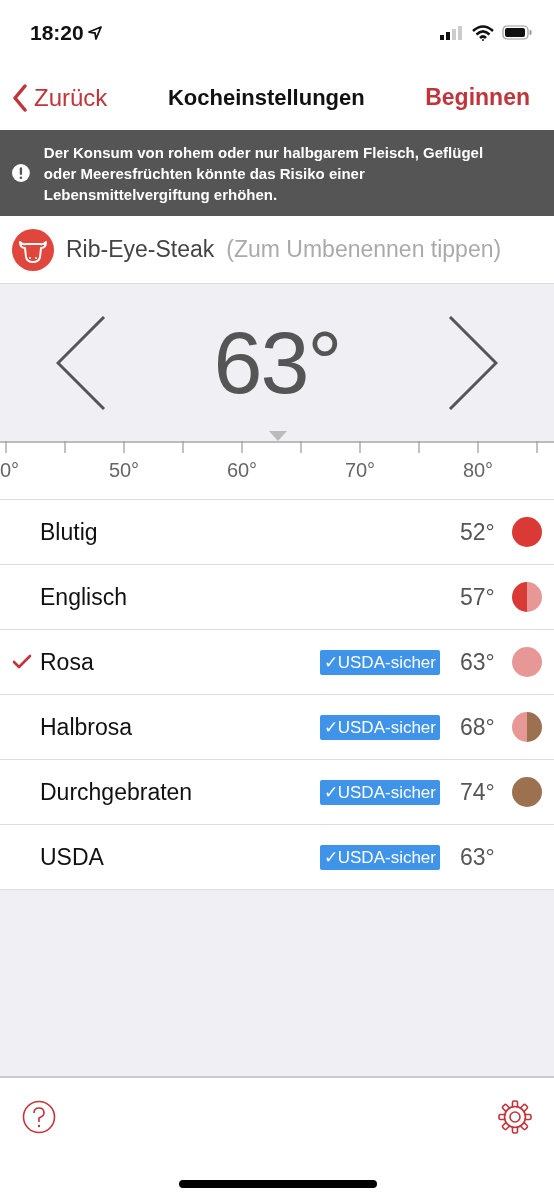  I want to click on screen-title: Kocheinstellungen, so click(266, 97).